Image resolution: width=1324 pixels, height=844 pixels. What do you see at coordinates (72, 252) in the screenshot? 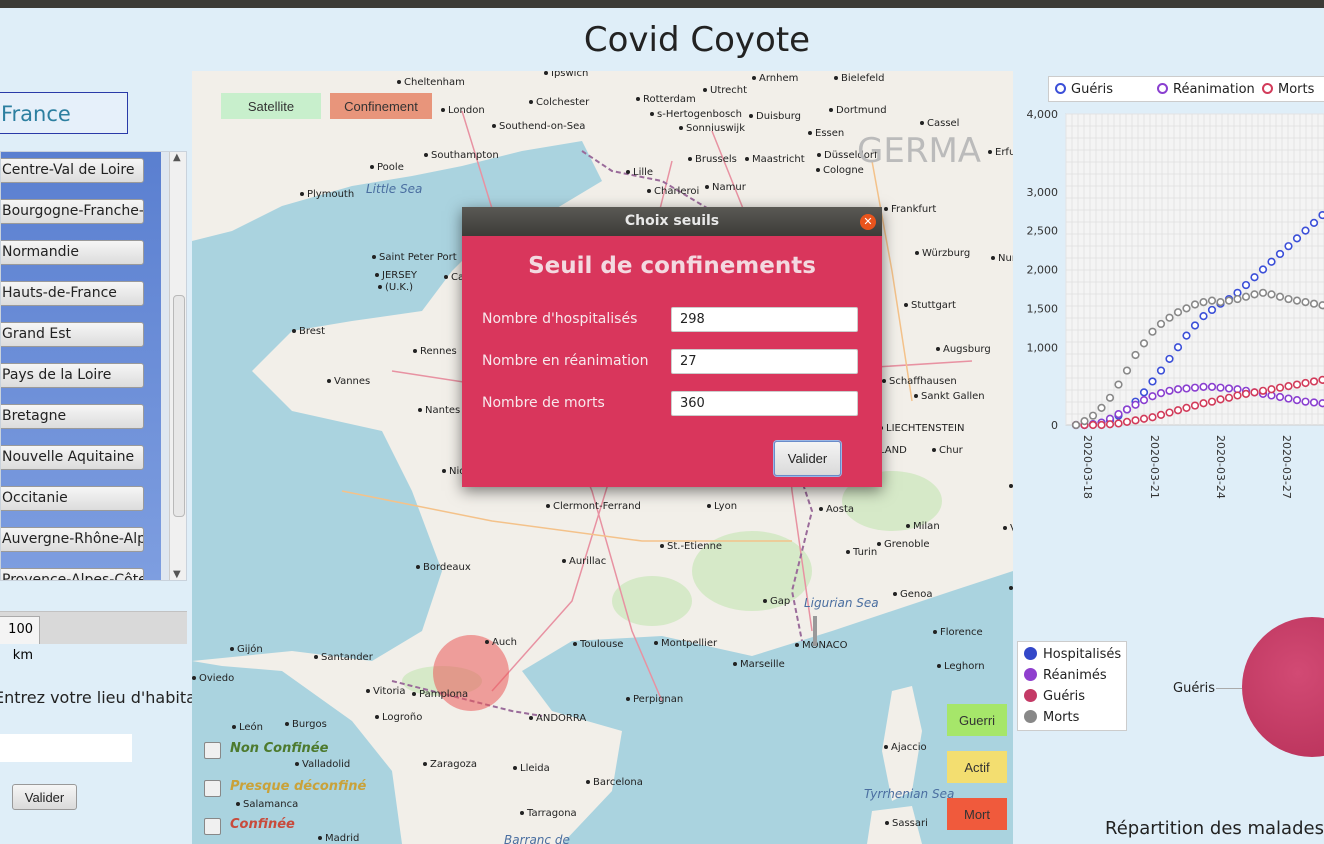
I see `region-button: Normandie` at bounding box center [72, 252].